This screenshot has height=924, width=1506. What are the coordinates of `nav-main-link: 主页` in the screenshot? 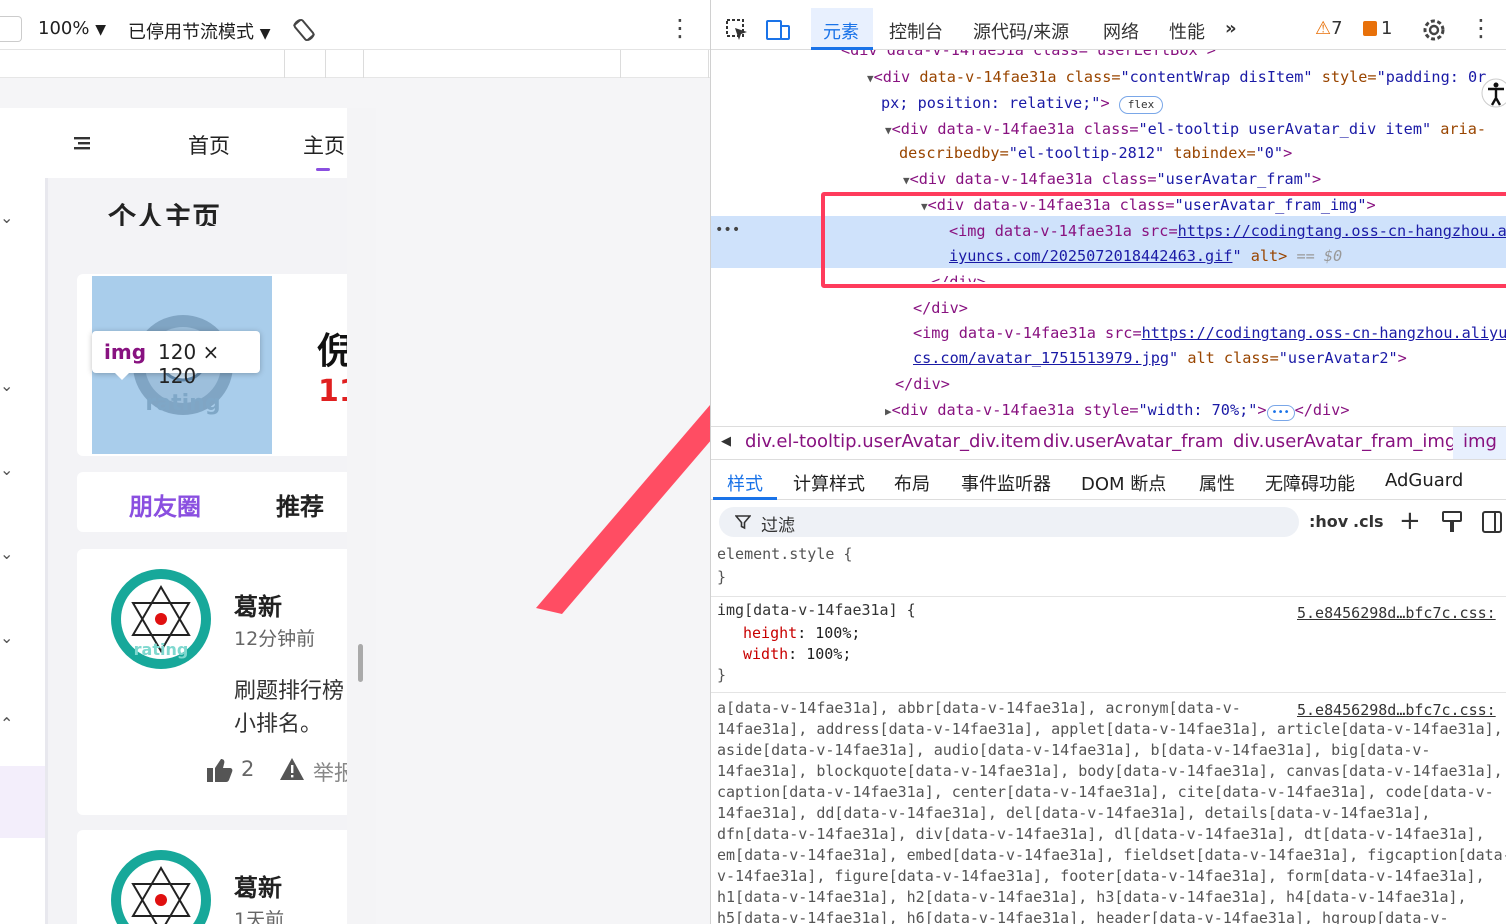 It's located at (324, 145).